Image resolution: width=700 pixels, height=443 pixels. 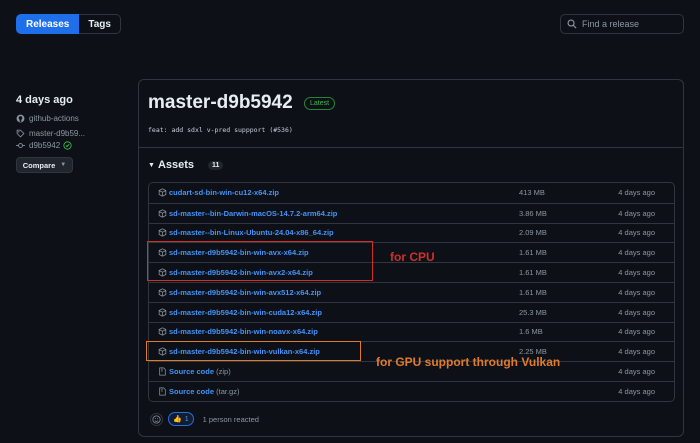 I want to click on tab-releases: Releases, so click(x=48, y=24).